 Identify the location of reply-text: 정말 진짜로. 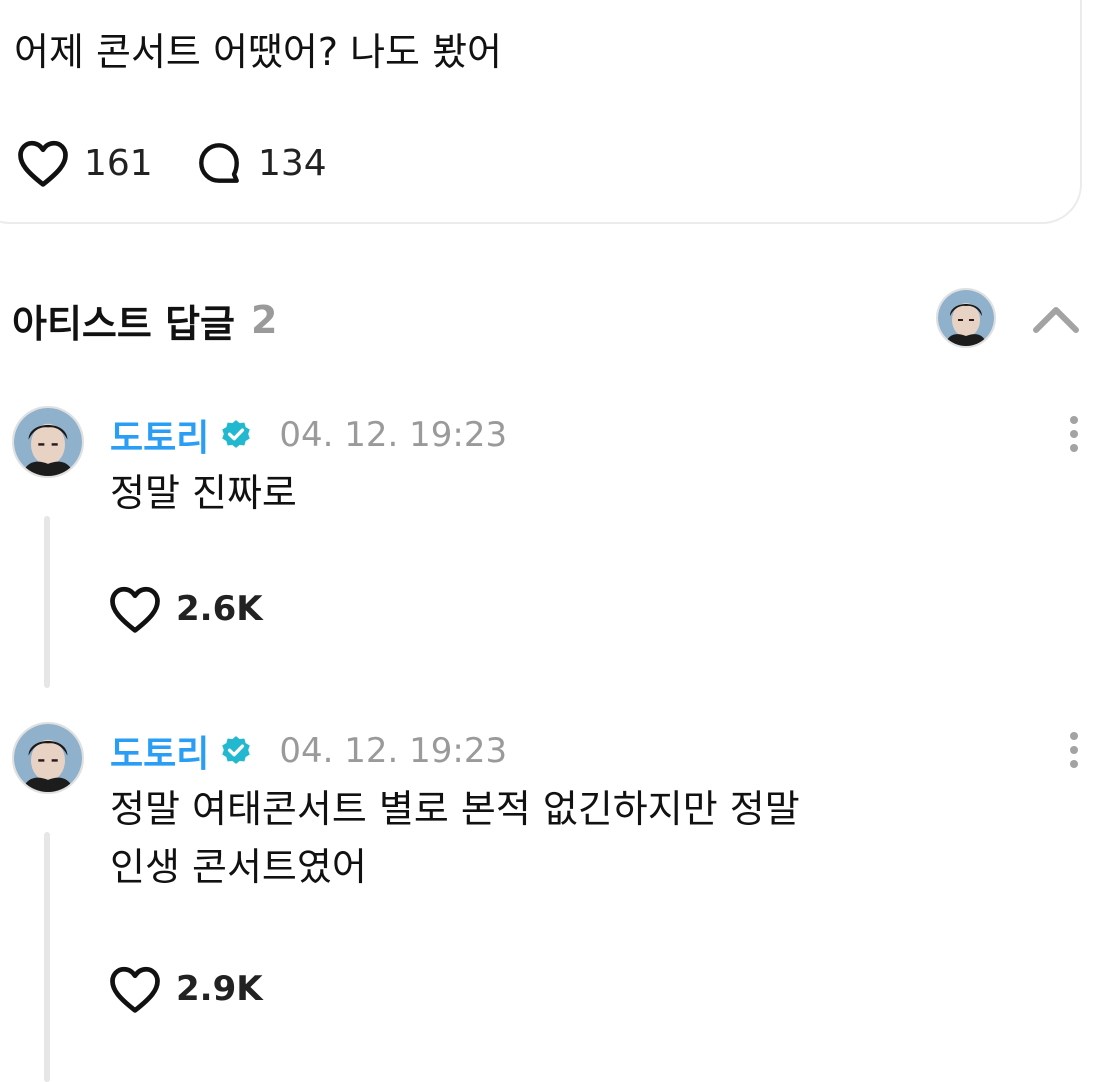
(203, 493).